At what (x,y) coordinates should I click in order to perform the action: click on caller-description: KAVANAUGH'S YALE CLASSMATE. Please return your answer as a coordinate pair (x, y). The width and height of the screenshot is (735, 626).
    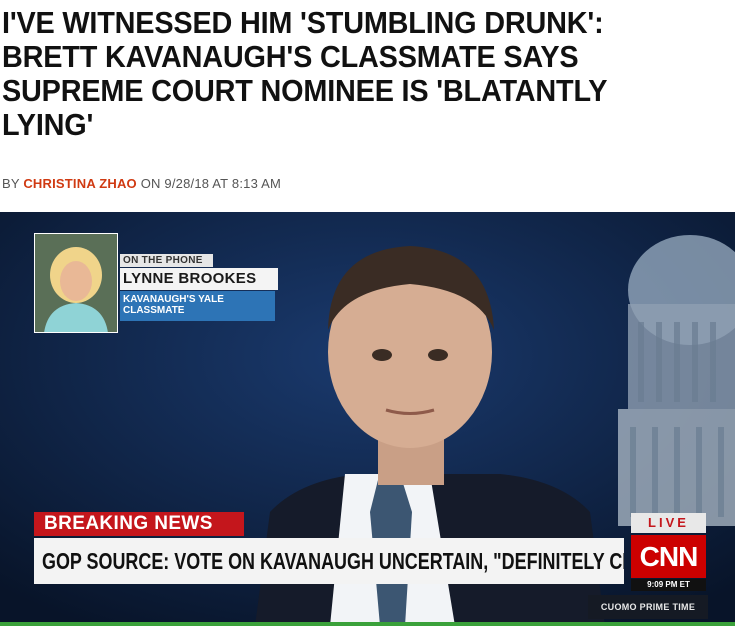
    Looking at the image, I should click on (197, 306).